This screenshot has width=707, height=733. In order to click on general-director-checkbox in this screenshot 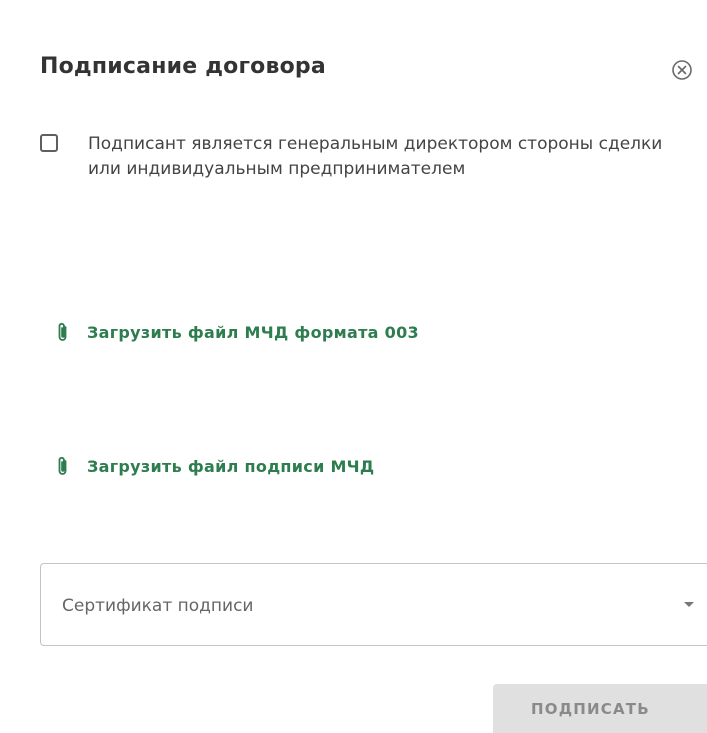, I will do `click(49, 143)`.